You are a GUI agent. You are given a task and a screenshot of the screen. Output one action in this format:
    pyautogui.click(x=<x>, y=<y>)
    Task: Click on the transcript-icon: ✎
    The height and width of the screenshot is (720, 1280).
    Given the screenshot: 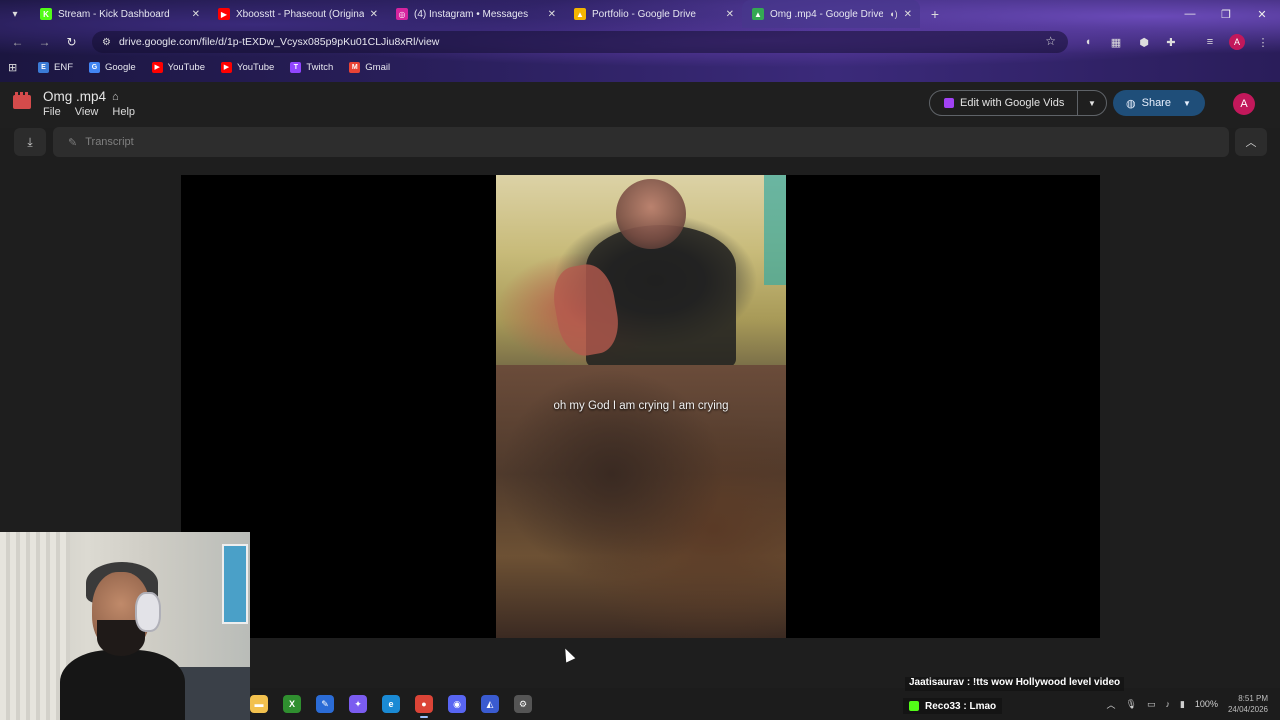 What is the action you would take?
    pyautogui.click(x=73, y=142)
    